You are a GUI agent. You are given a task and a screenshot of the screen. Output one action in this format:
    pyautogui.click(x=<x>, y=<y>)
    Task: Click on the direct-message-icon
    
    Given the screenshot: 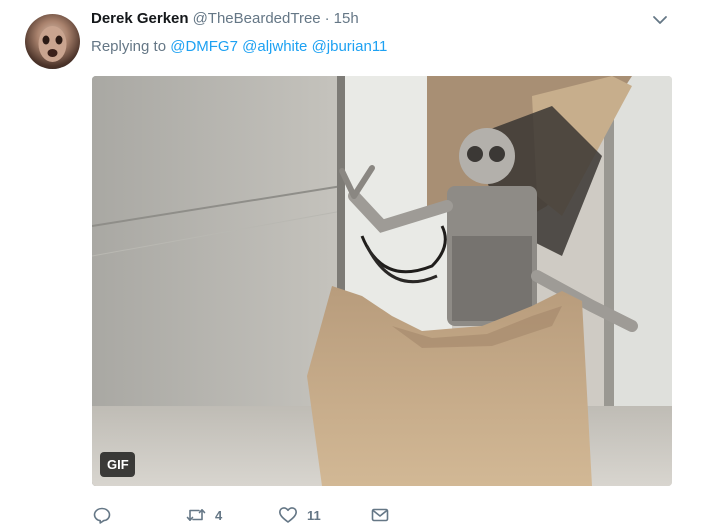 What is the action you would take?
    pyautogui.click(x=380, y=515)
    